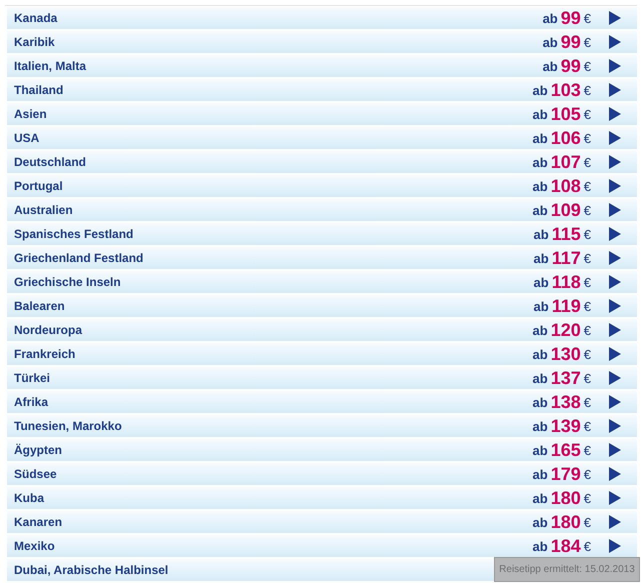 The height and width of the screenshot is (583, 642). Describe the element at coordinates (32, 378) in the screenshot. I see `destination-name: Türkei` at that location.